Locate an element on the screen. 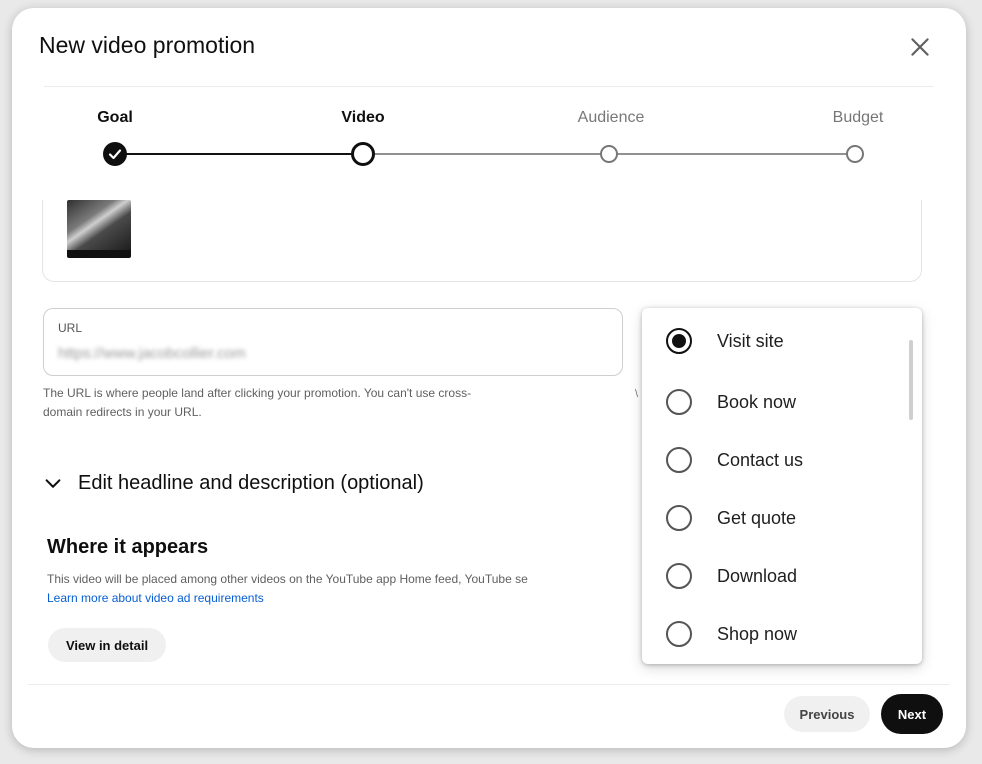 The width and height of the screenshot is (982, 764). cta-option-label: Visit site is located at coordinates (750, 340).